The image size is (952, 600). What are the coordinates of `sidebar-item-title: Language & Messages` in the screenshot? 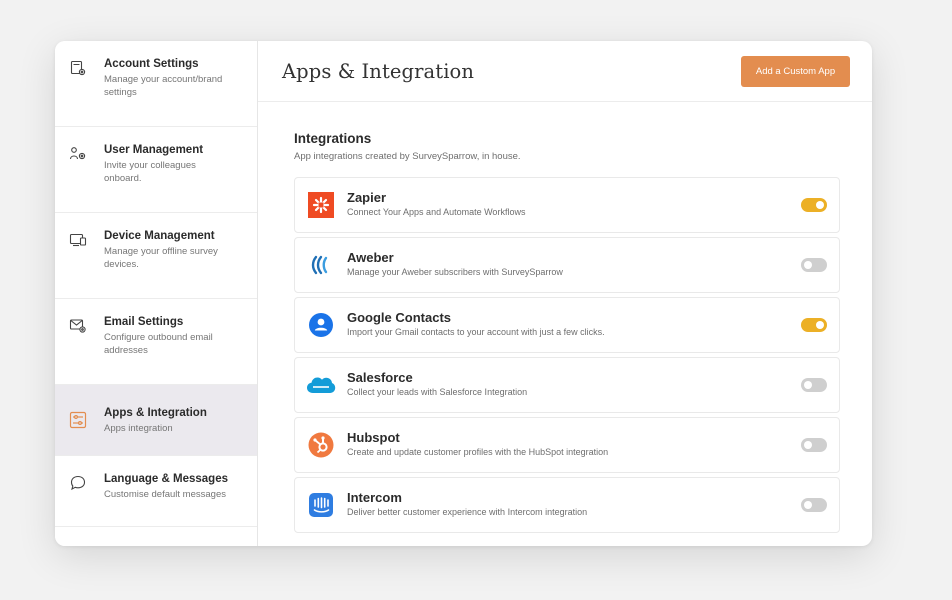 It's located at (166, 479).